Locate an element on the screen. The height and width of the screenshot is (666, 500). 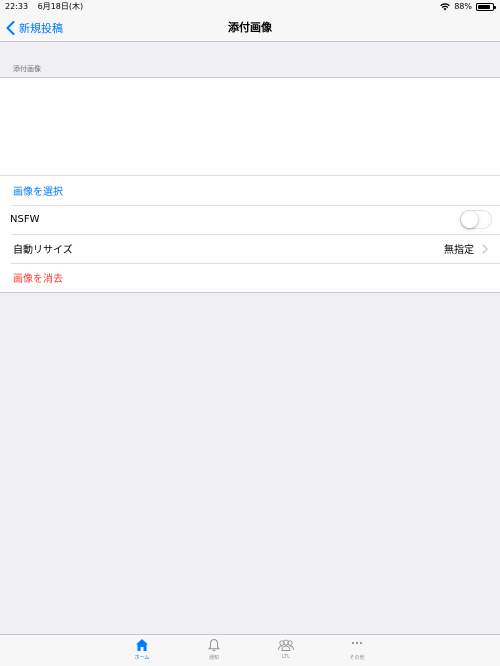
nsfw-row: NSFW is located at coordinates (250, 219).